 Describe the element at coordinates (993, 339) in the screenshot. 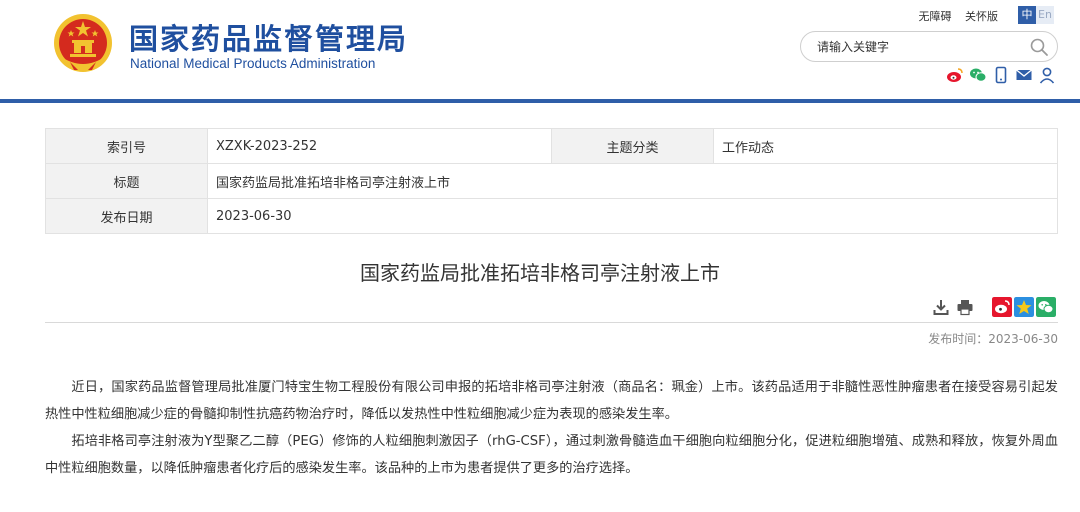

I see `publish-time: 发布时间：2023-06-30` at that location.